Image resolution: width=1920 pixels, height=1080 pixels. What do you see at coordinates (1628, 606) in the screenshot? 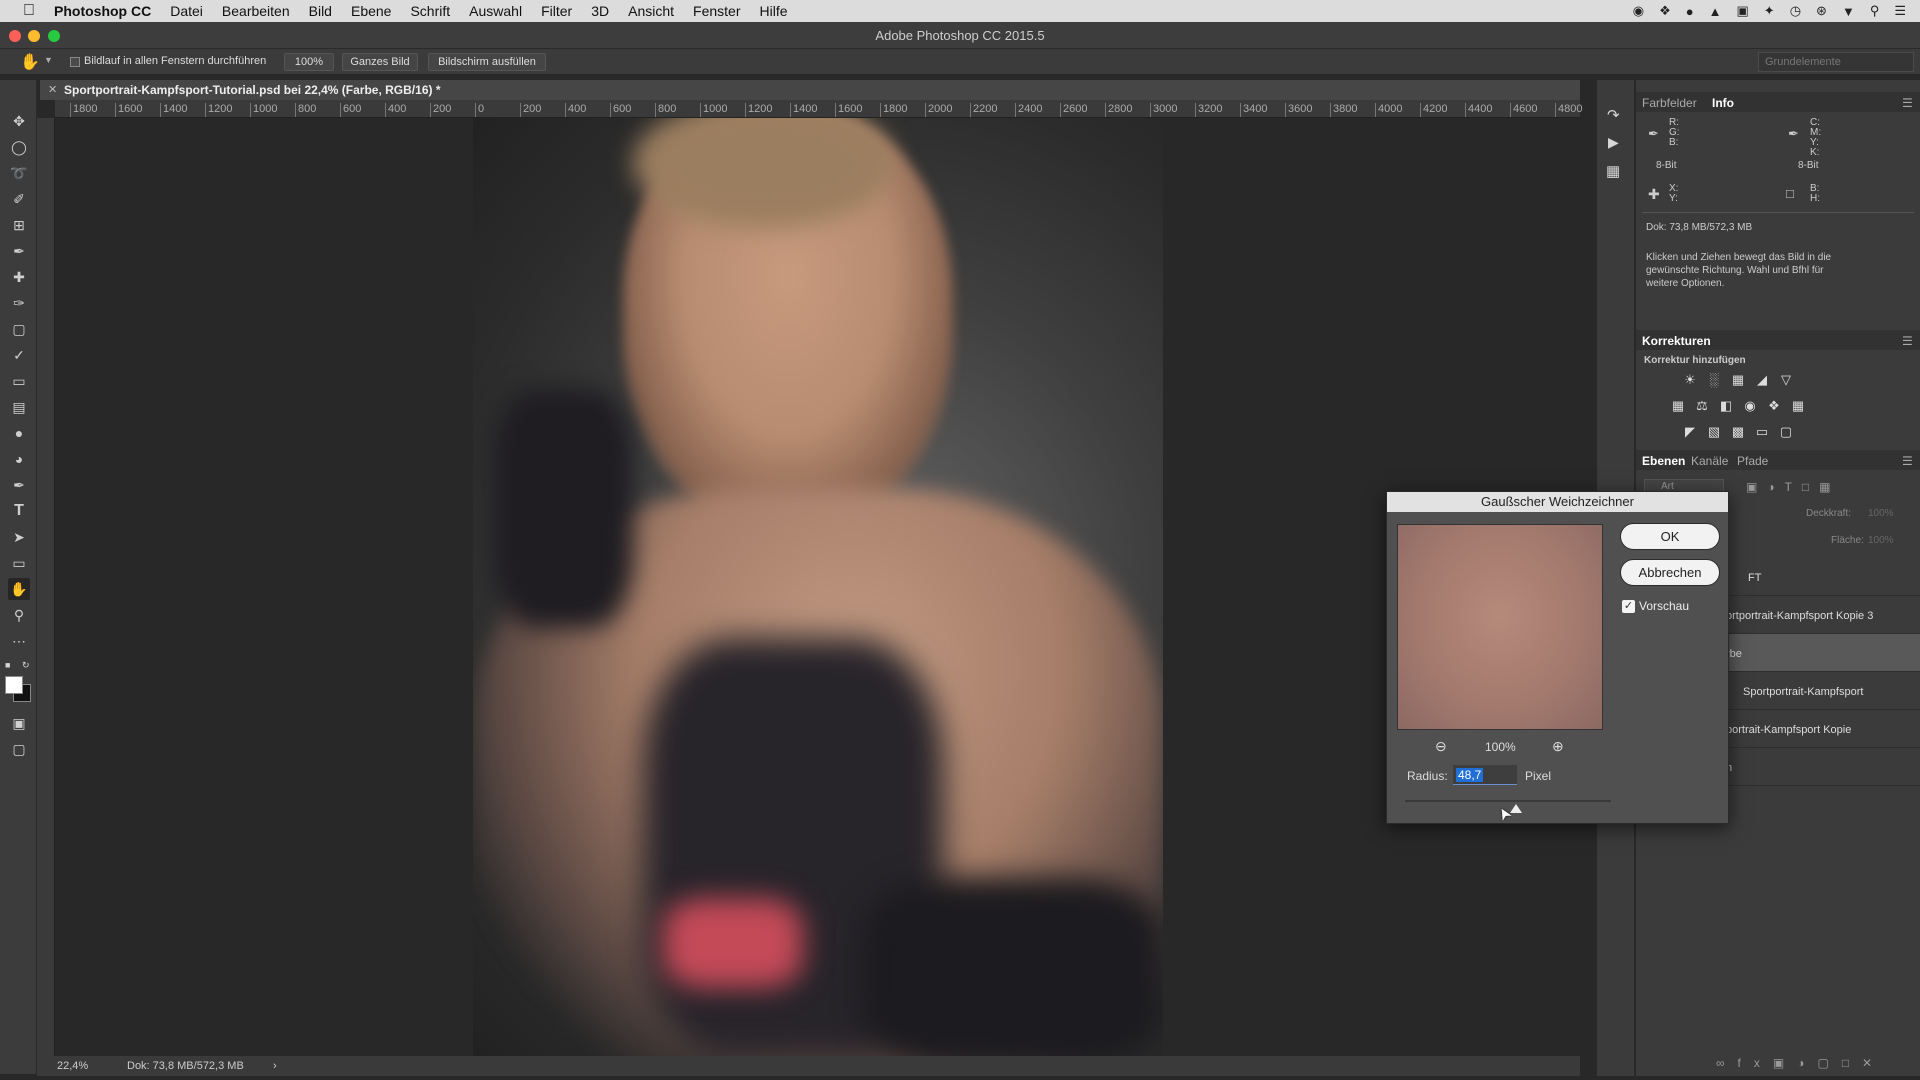
I see `preview-checkbox: ✓` at bounding box center [1628, 606].